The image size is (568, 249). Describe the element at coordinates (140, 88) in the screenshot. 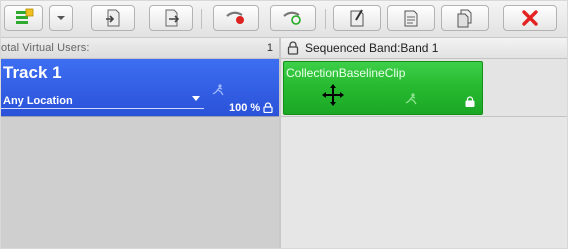

I see `track-row: Track 1 Any Location 100 %` at that location.